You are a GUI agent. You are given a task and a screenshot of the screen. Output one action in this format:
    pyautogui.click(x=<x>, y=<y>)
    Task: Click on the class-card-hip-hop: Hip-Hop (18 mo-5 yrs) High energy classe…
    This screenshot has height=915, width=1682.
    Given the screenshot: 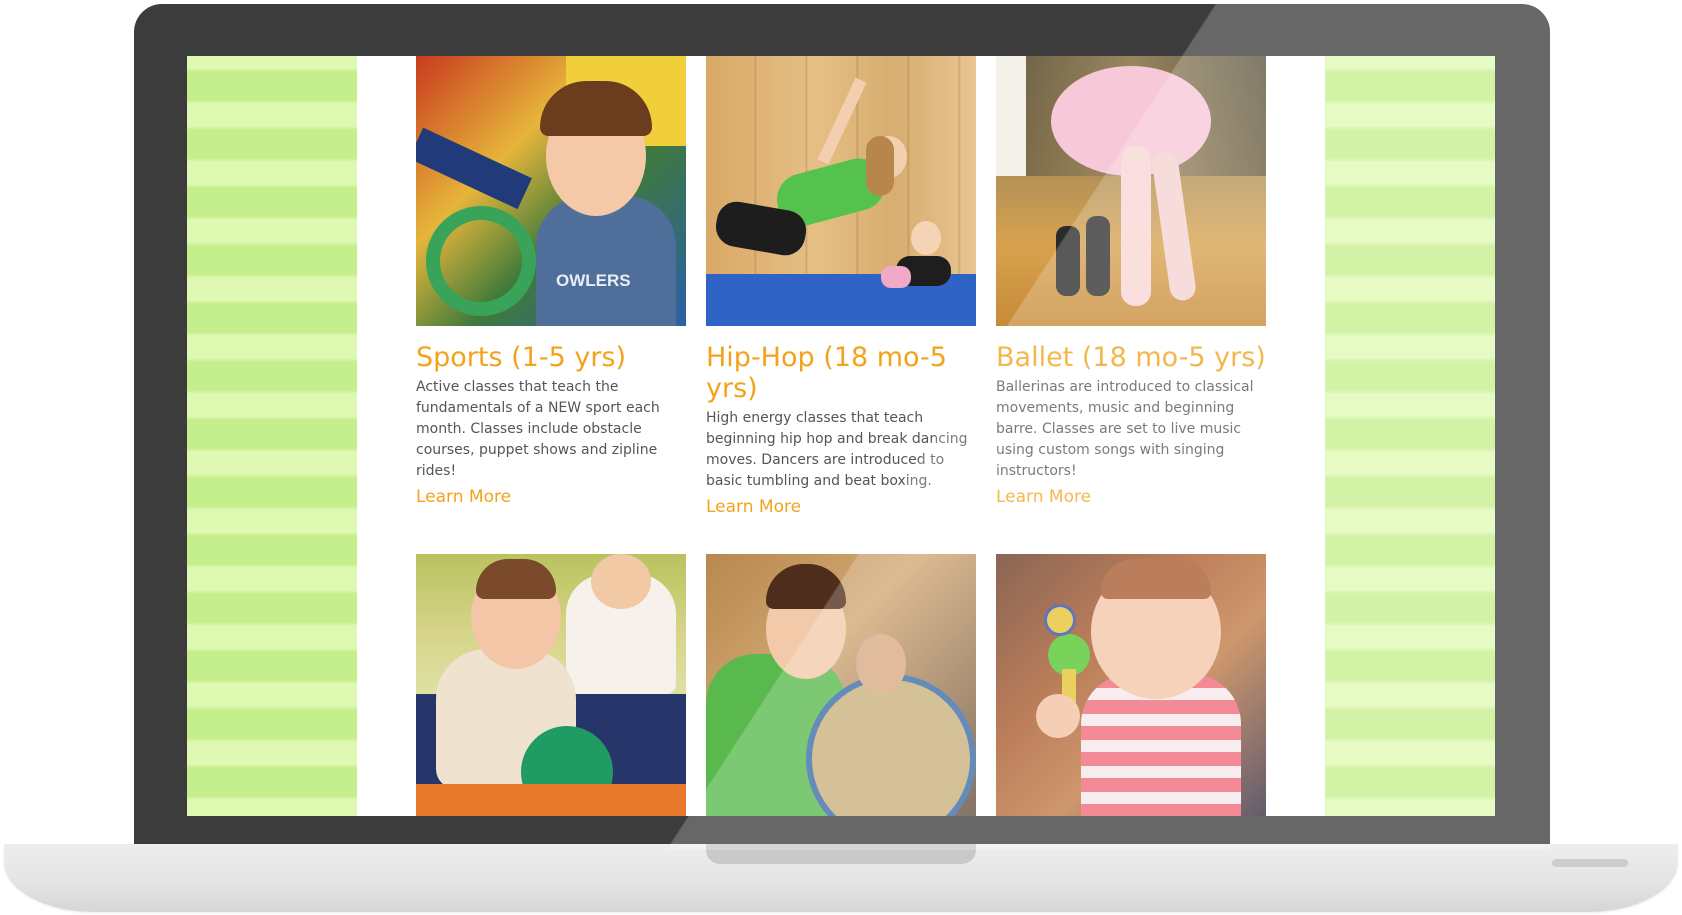 What is the action you would take?
    pyautogui.click(x=841, y=287)
    